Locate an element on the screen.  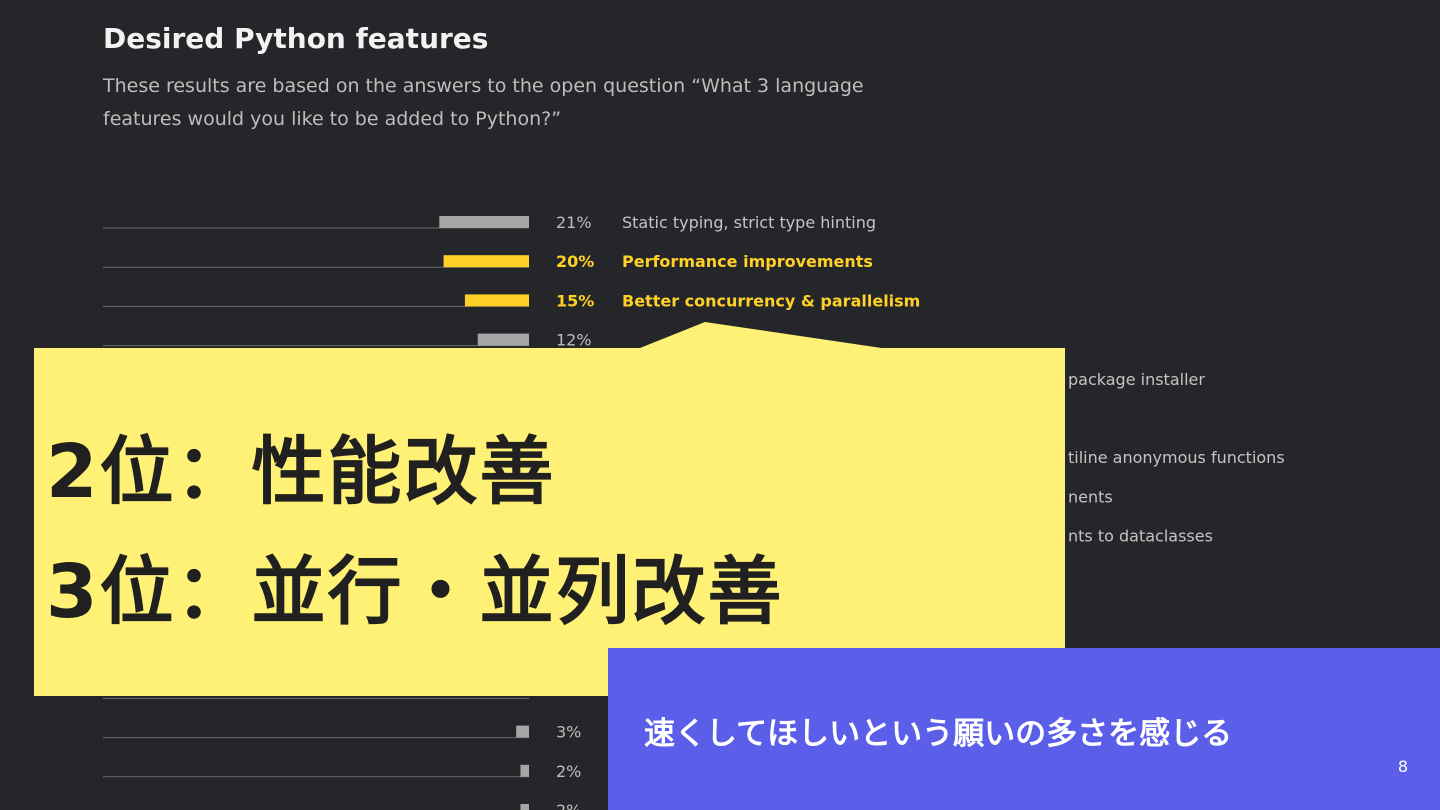
bar-category-label: Performance improvements is located at coordinates (747, 261).